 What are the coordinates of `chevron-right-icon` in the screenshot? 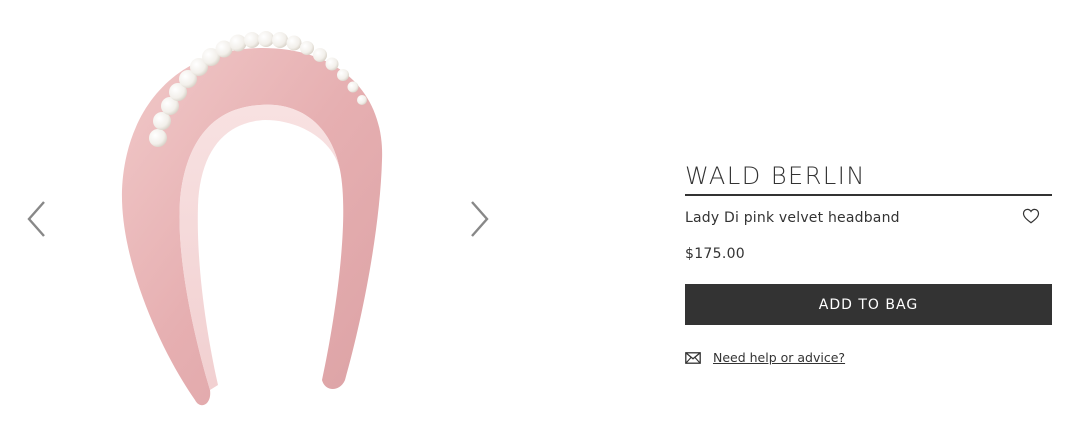 It's located at (479, 219).